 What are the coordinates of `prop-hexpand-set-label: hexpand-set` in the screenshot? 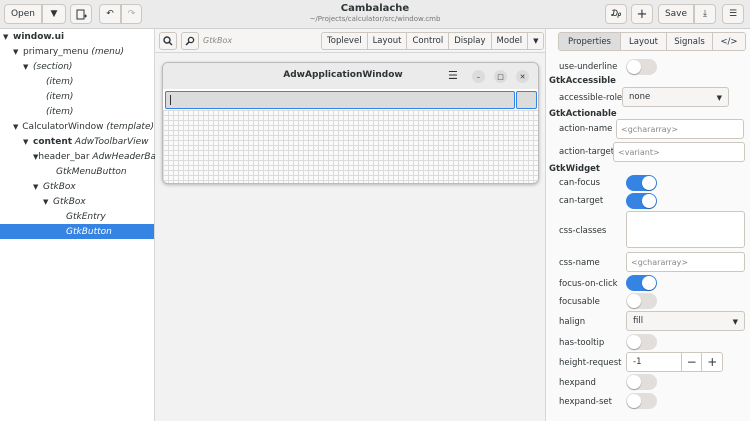 It's located at (585, 402).